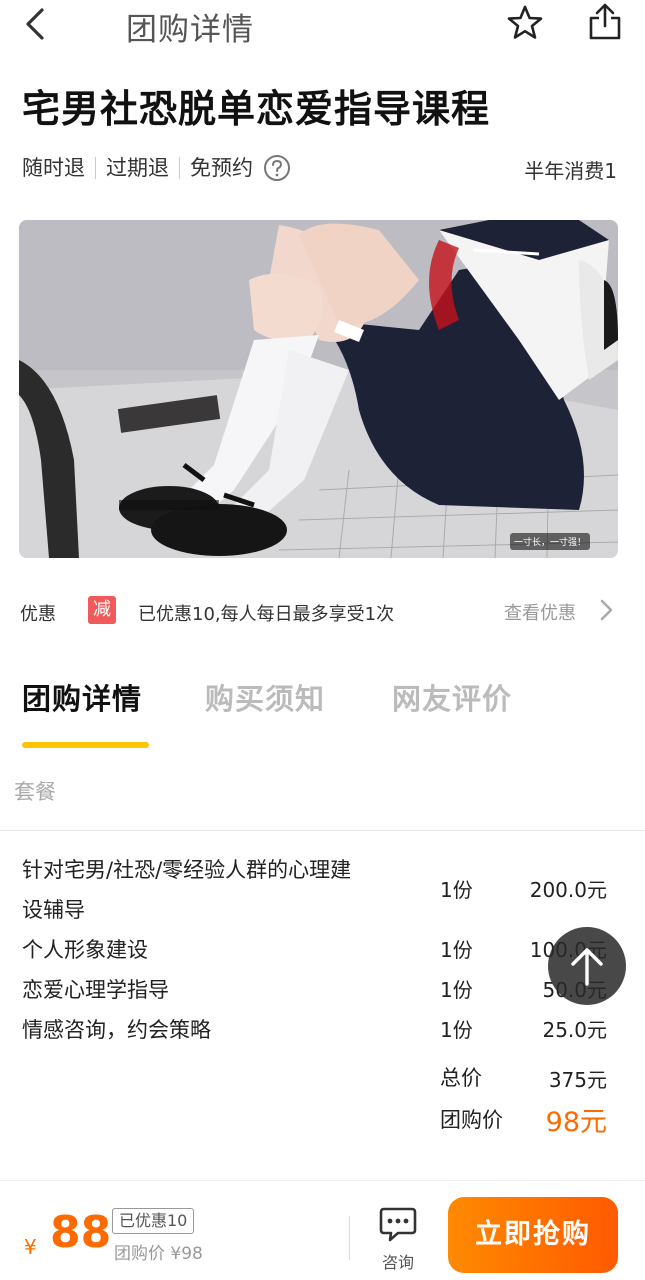 The width and height of the screenshot is (645, 1280). What do you see at coordinates (322, 1230) in the screenshot?
I see `bottom-action-bar: ¥ 88 已优惠10 团购价 ¥98 咨询 立即抢购` at bounding box center [322, 1230].